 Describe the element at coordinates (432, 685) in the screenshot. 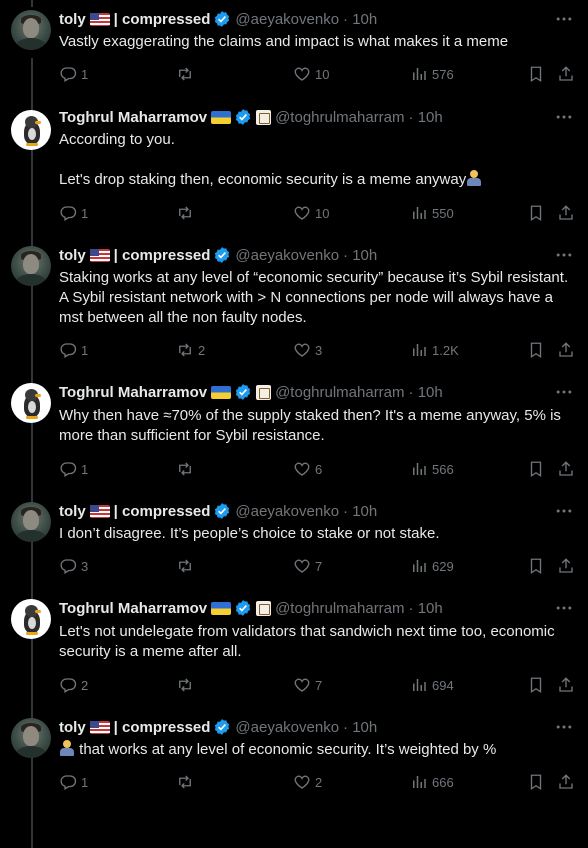

I see `views-button: 694` at that location.